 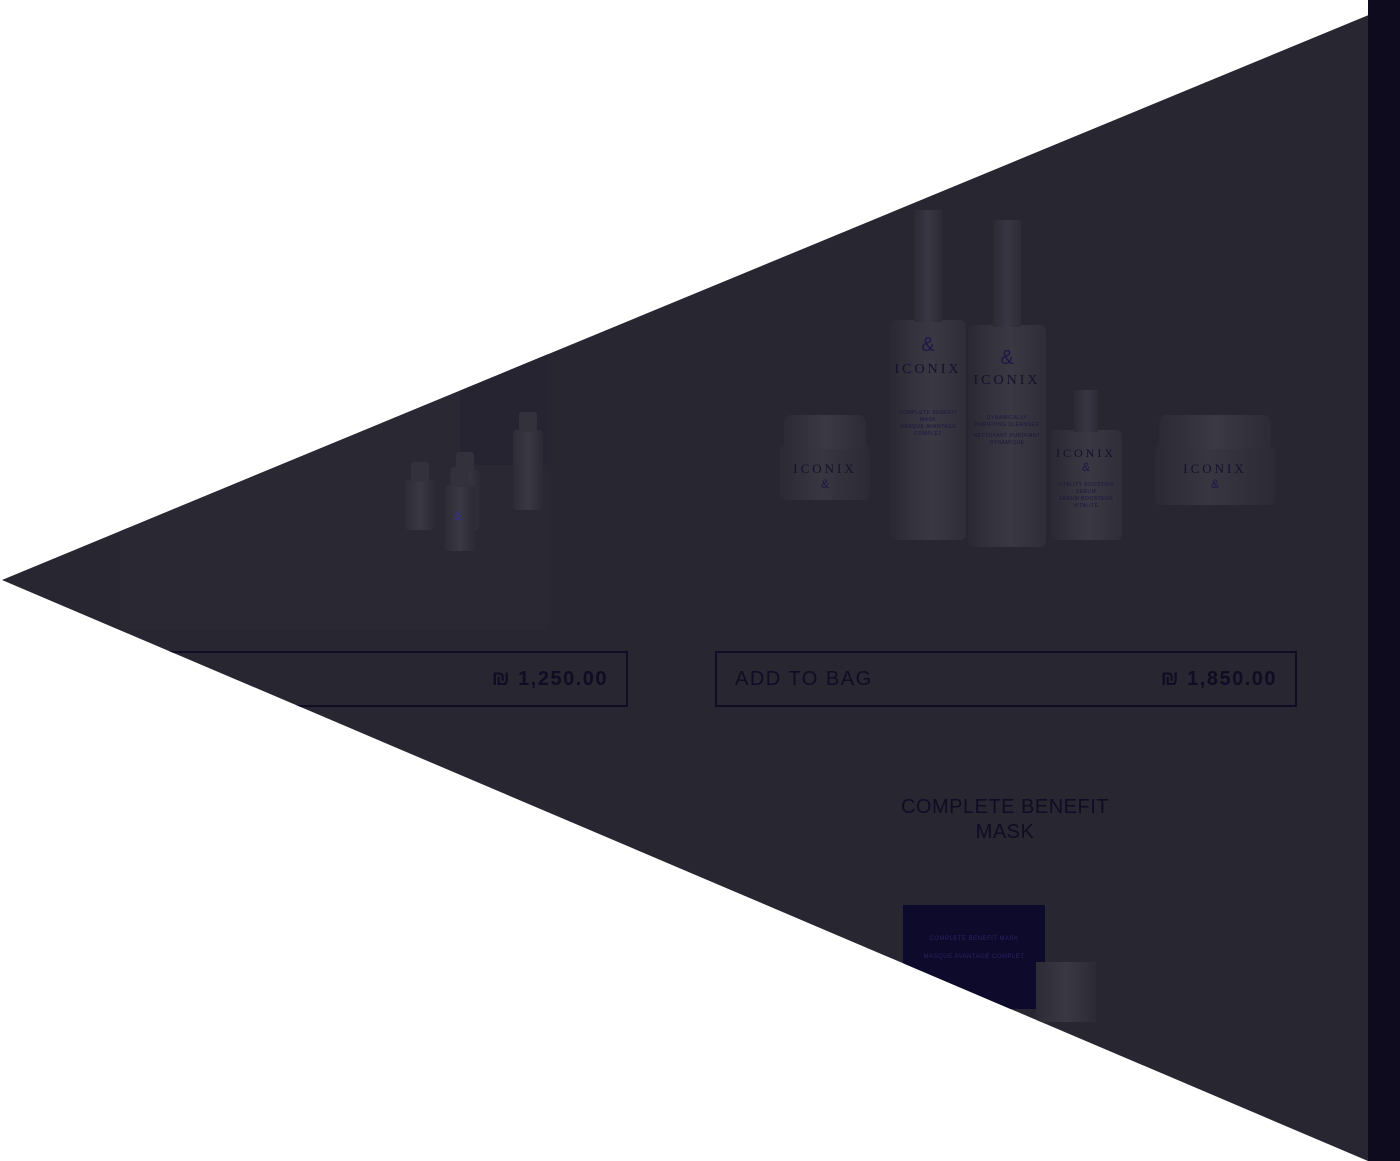 I want to click on product-title: COMPLETE BENEFIT MASK, so click(x=1005, y=820).